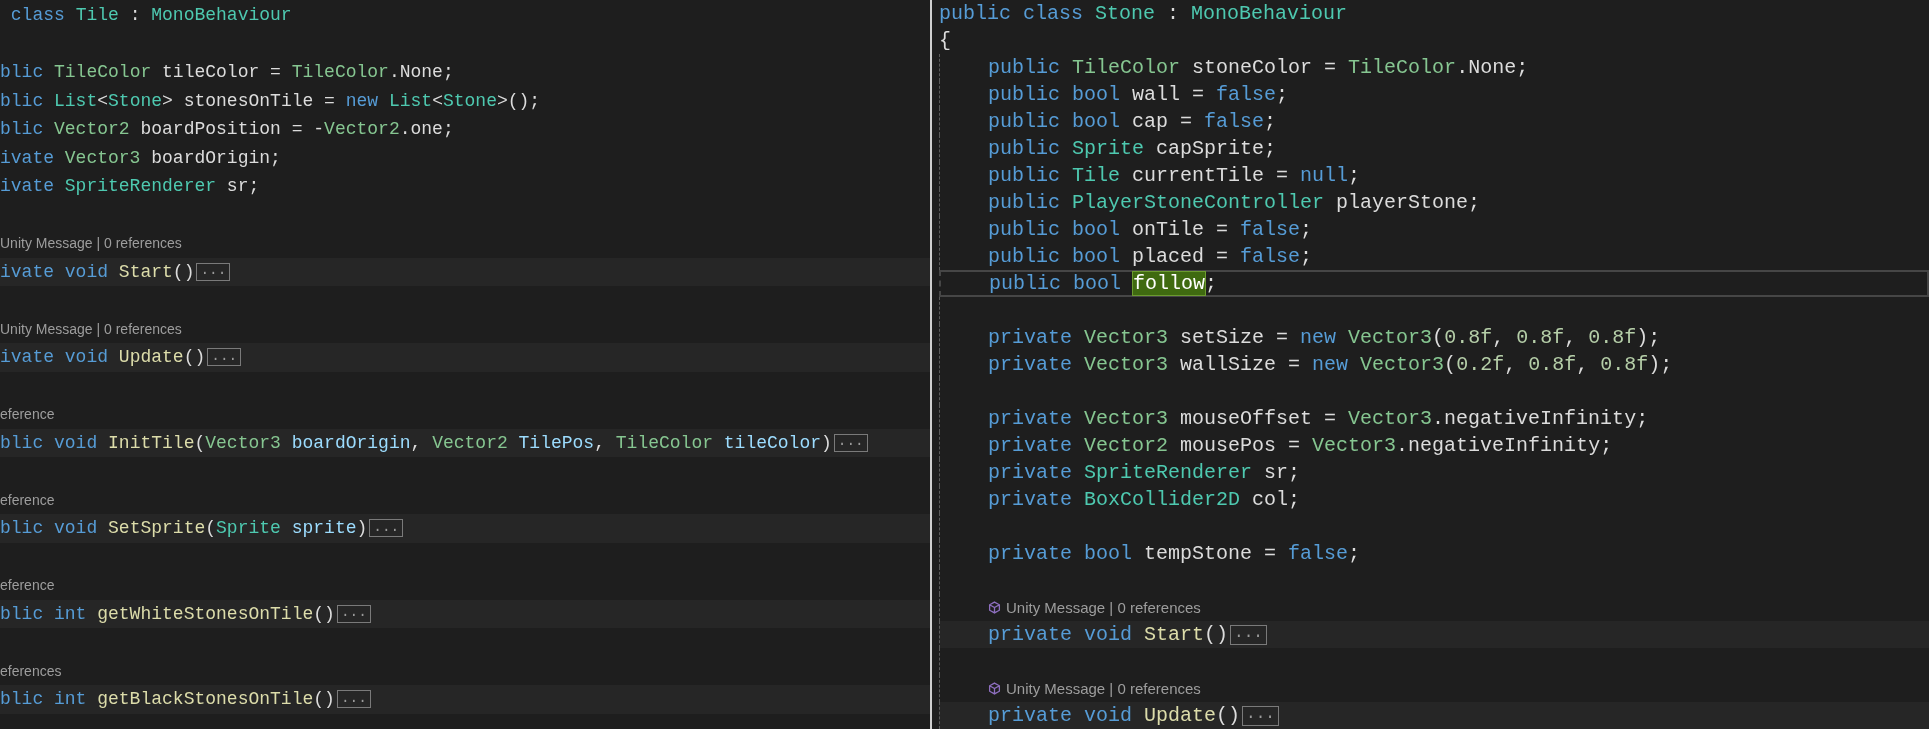 The width and height of the screenshot is (1929, 729). What do you see at coordinates (1318, 418) in the screenshot?
I see `code-text: private Vector3 mouseOffset = Vector3.negativeInfinity;` at bounding box center [1318, 418].